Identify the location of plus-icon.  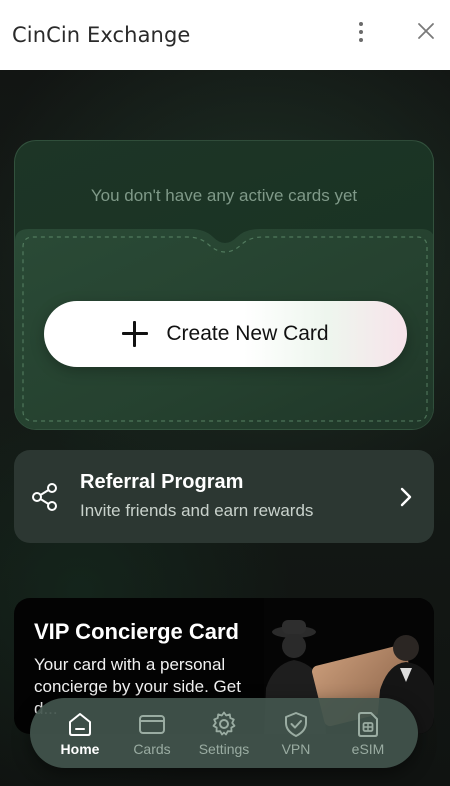
(135, 334).